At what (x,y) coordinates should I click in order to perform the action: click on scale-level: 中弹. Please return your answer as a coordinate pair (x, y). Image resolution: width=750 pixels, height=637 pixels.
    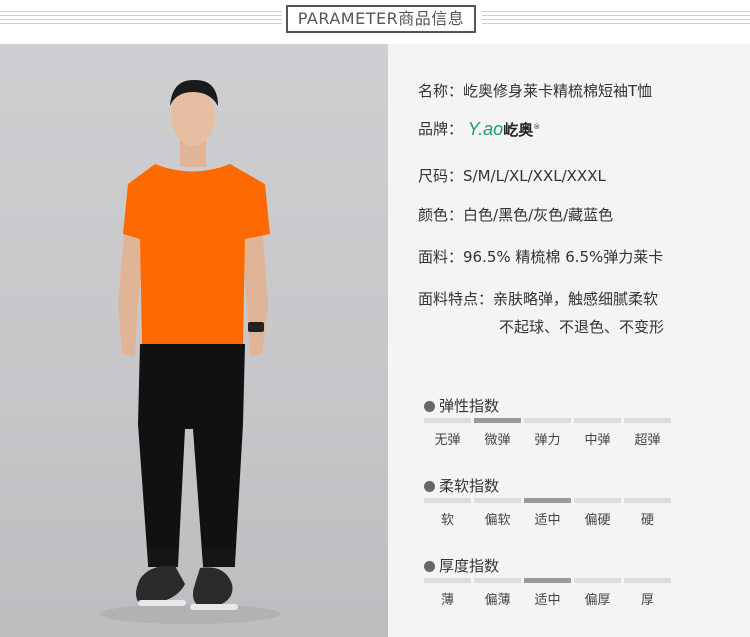
    Looking at the image, I should click on (597, 433).